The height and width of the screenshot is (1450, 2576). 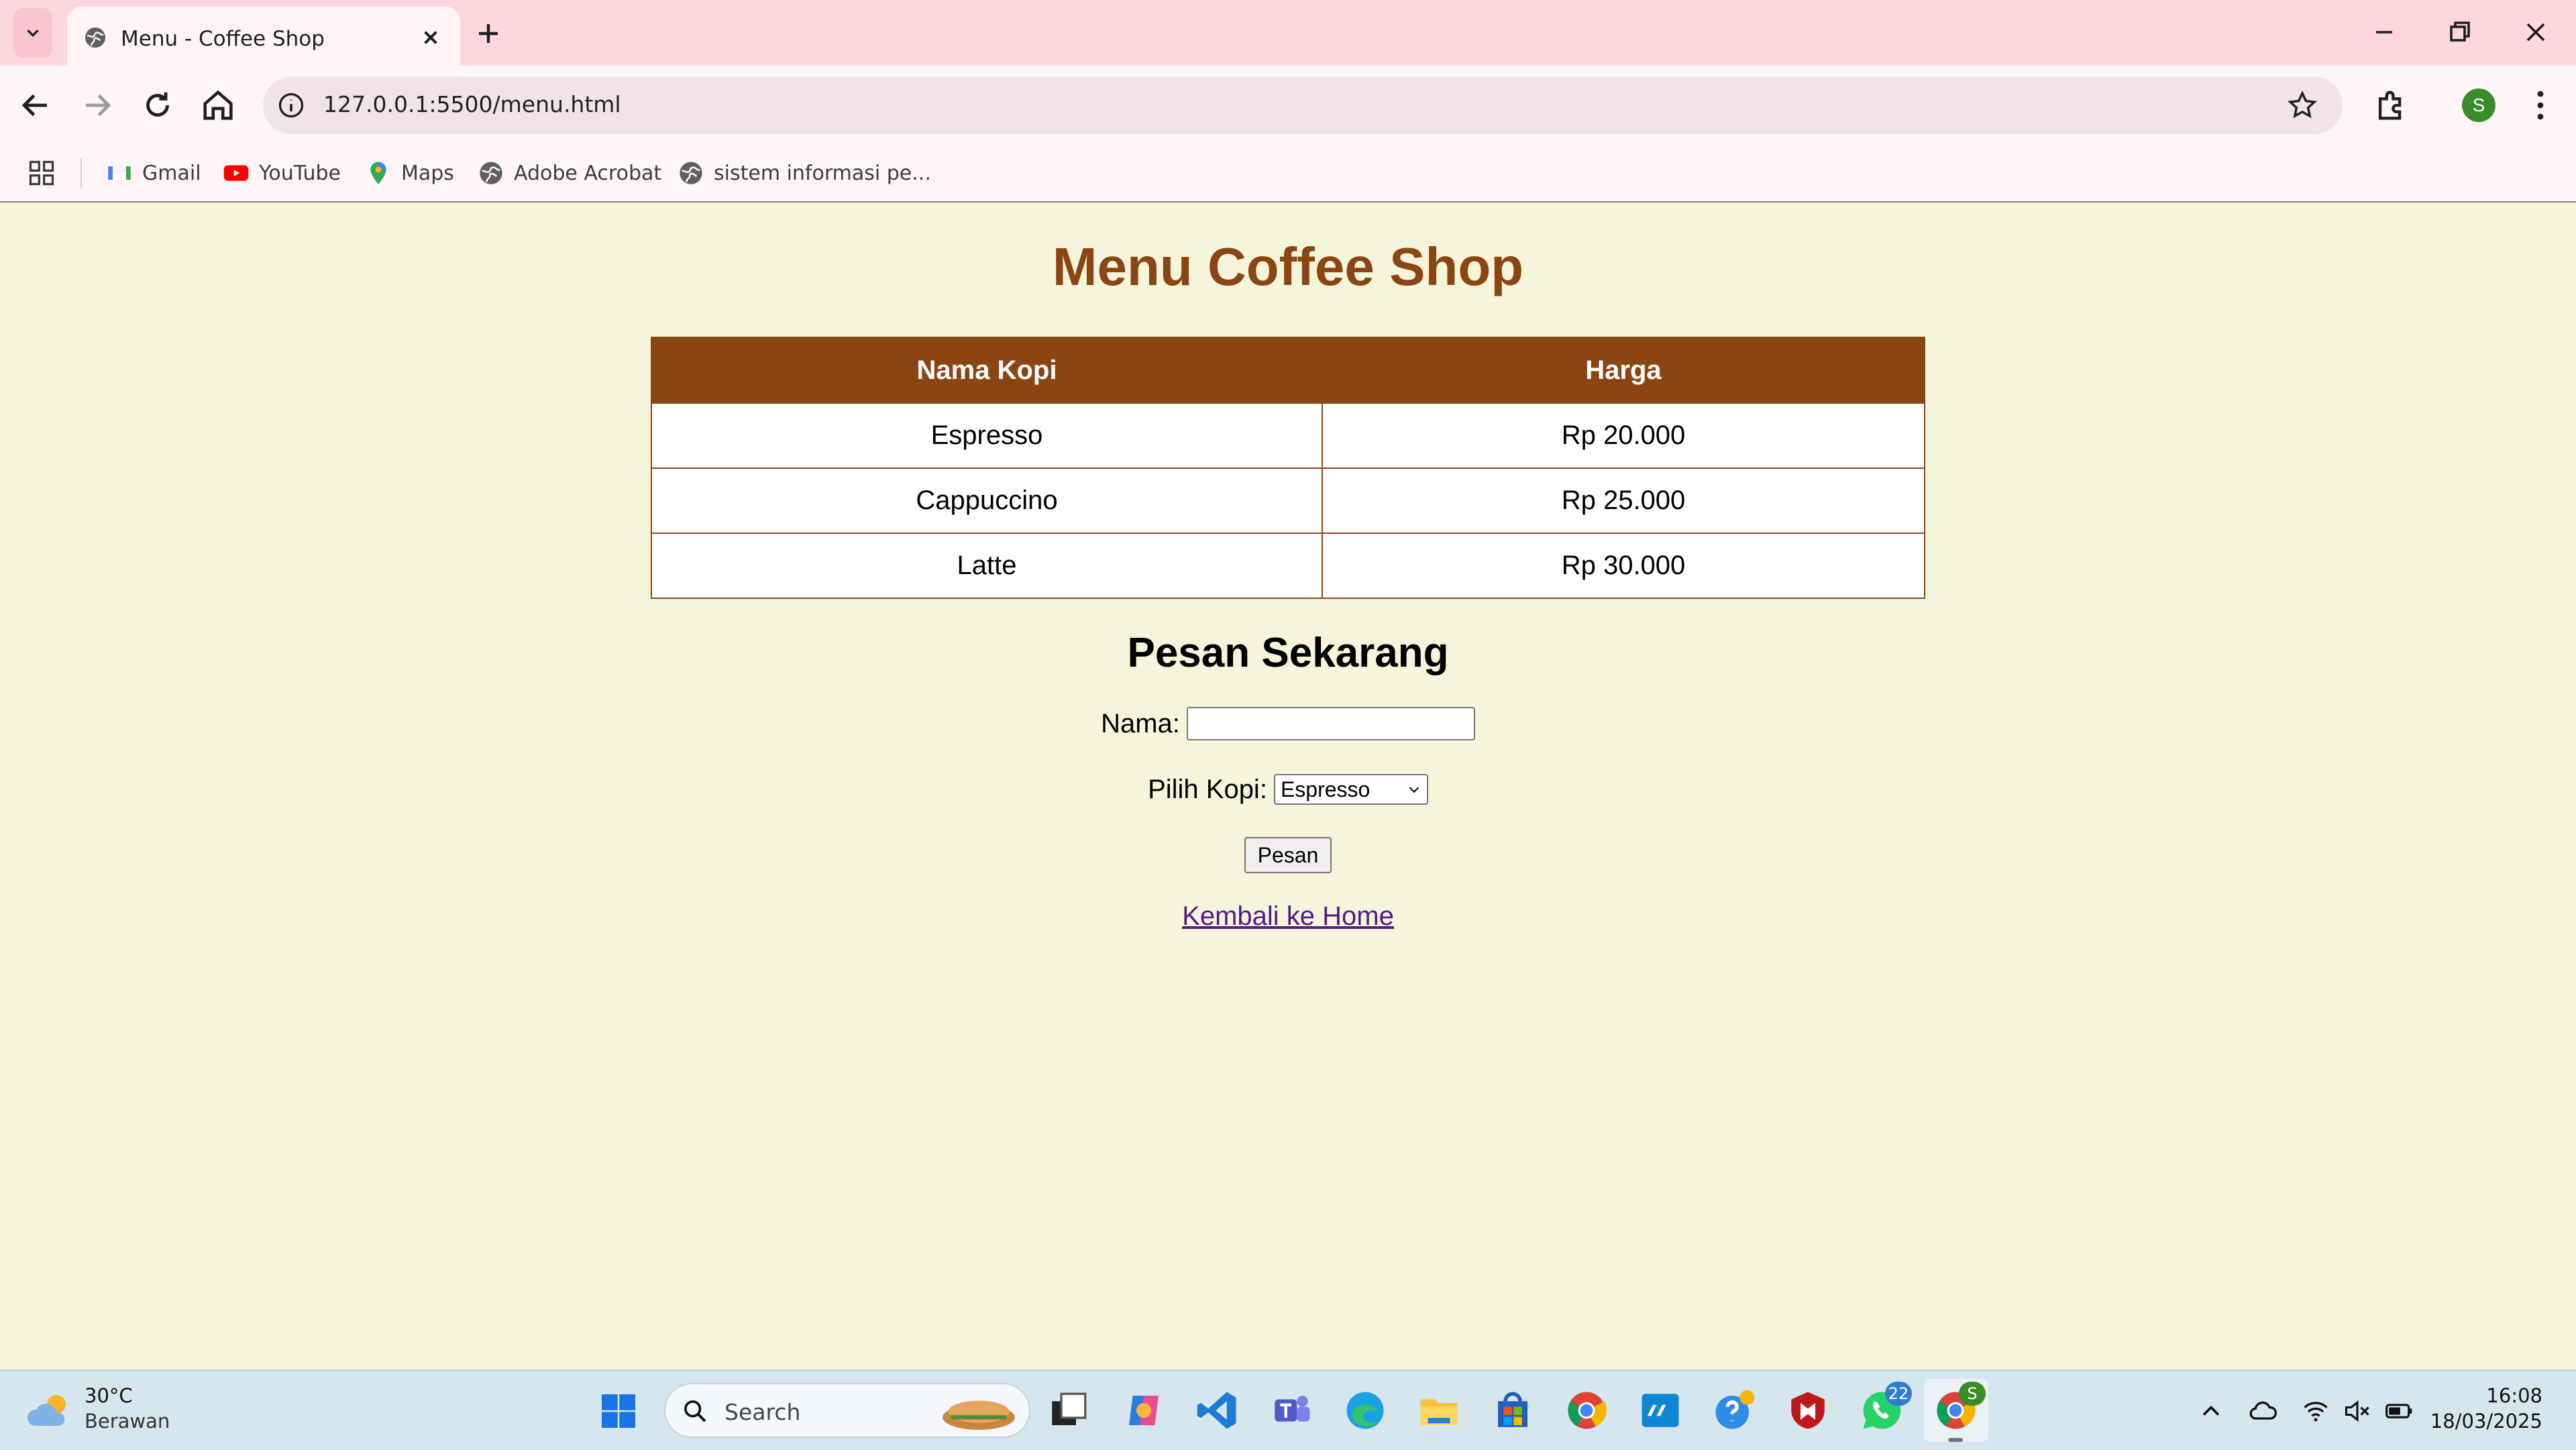 What do you see at coordinates (81, 173) in the screenshot?
I see `bookmarks-divider` at bounding box center [81, 173].